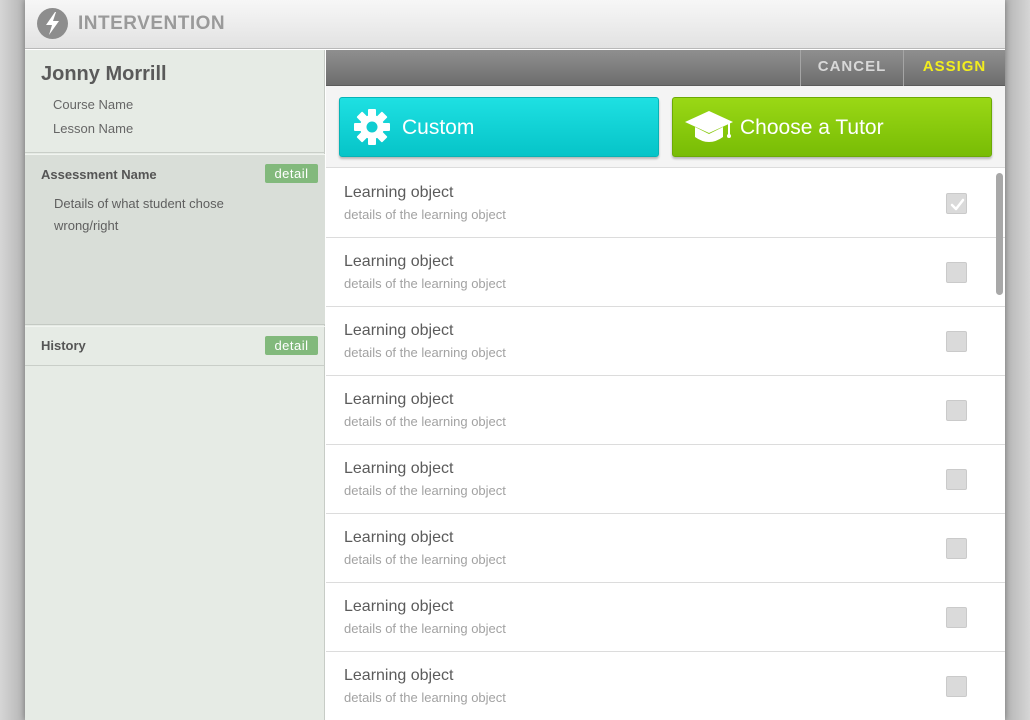 The height and width of the screenshot is (720, 1030). I want to click on checkmark-icon, so click(957, 204).